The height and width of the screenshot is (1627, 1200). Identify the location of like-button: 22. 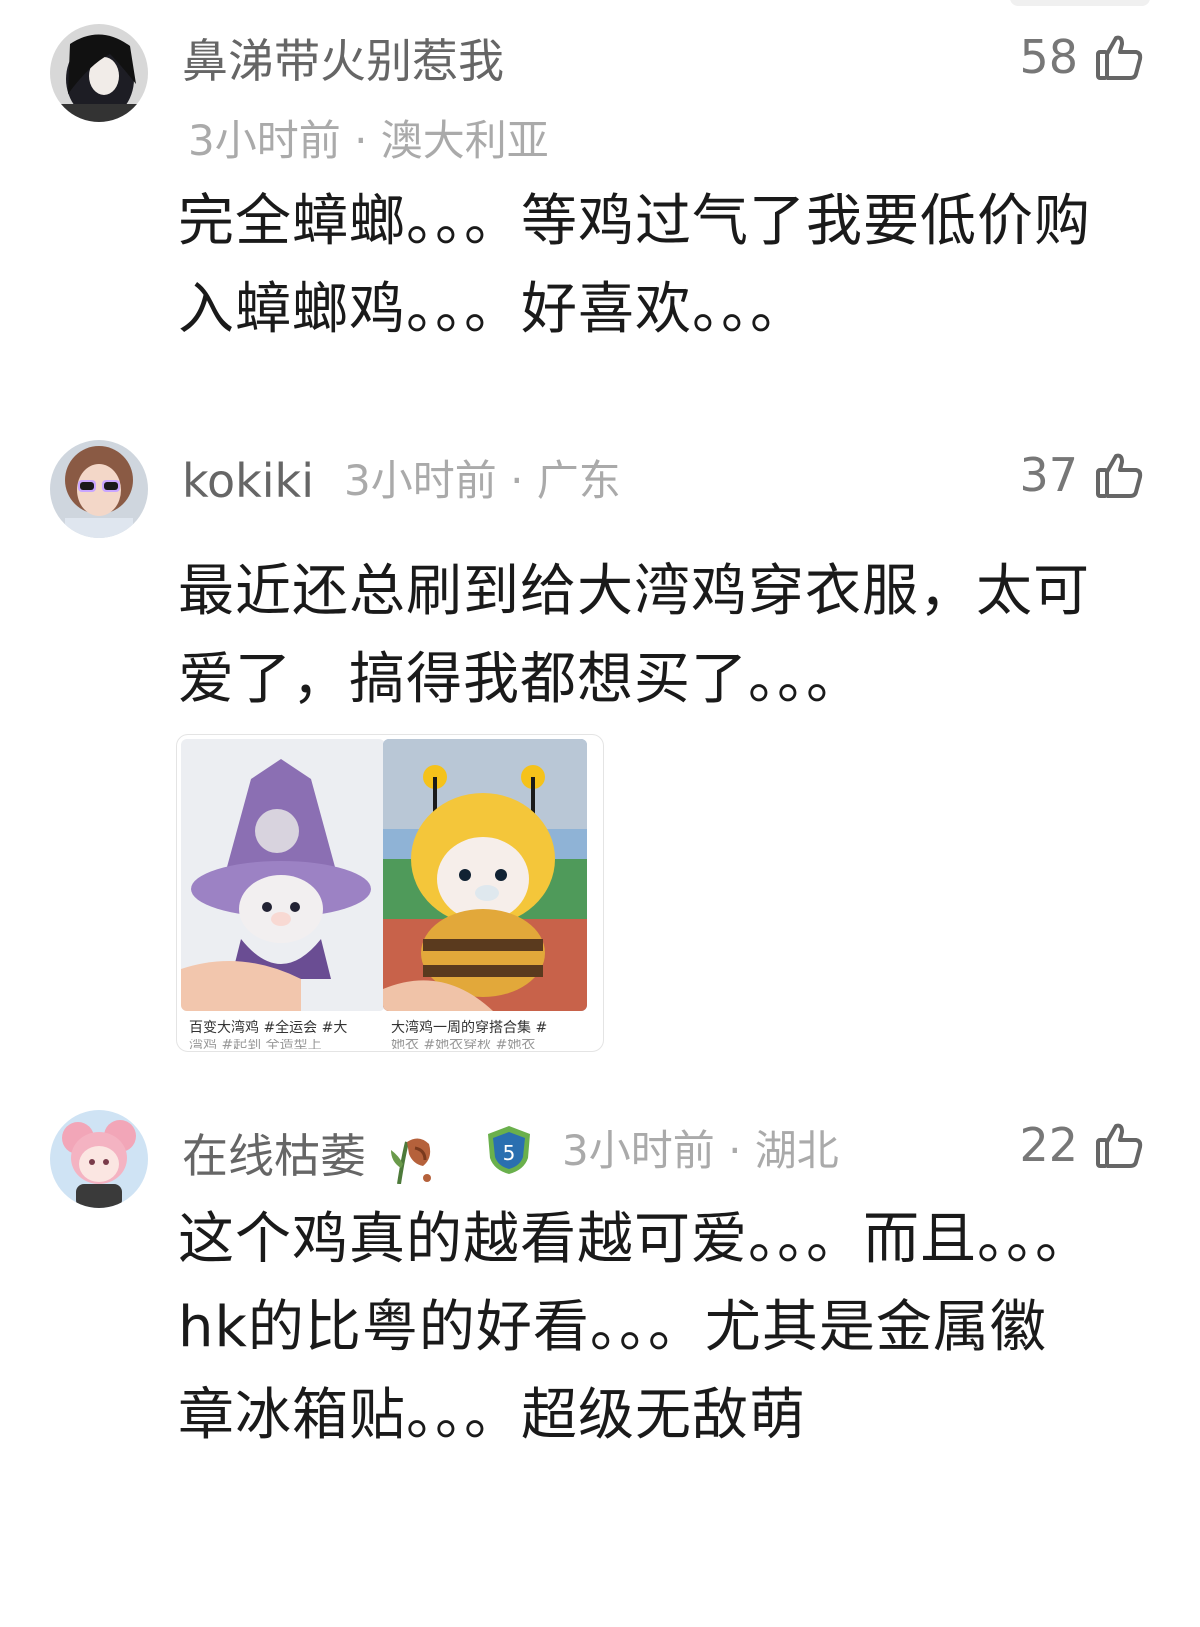
(1081, 1145).